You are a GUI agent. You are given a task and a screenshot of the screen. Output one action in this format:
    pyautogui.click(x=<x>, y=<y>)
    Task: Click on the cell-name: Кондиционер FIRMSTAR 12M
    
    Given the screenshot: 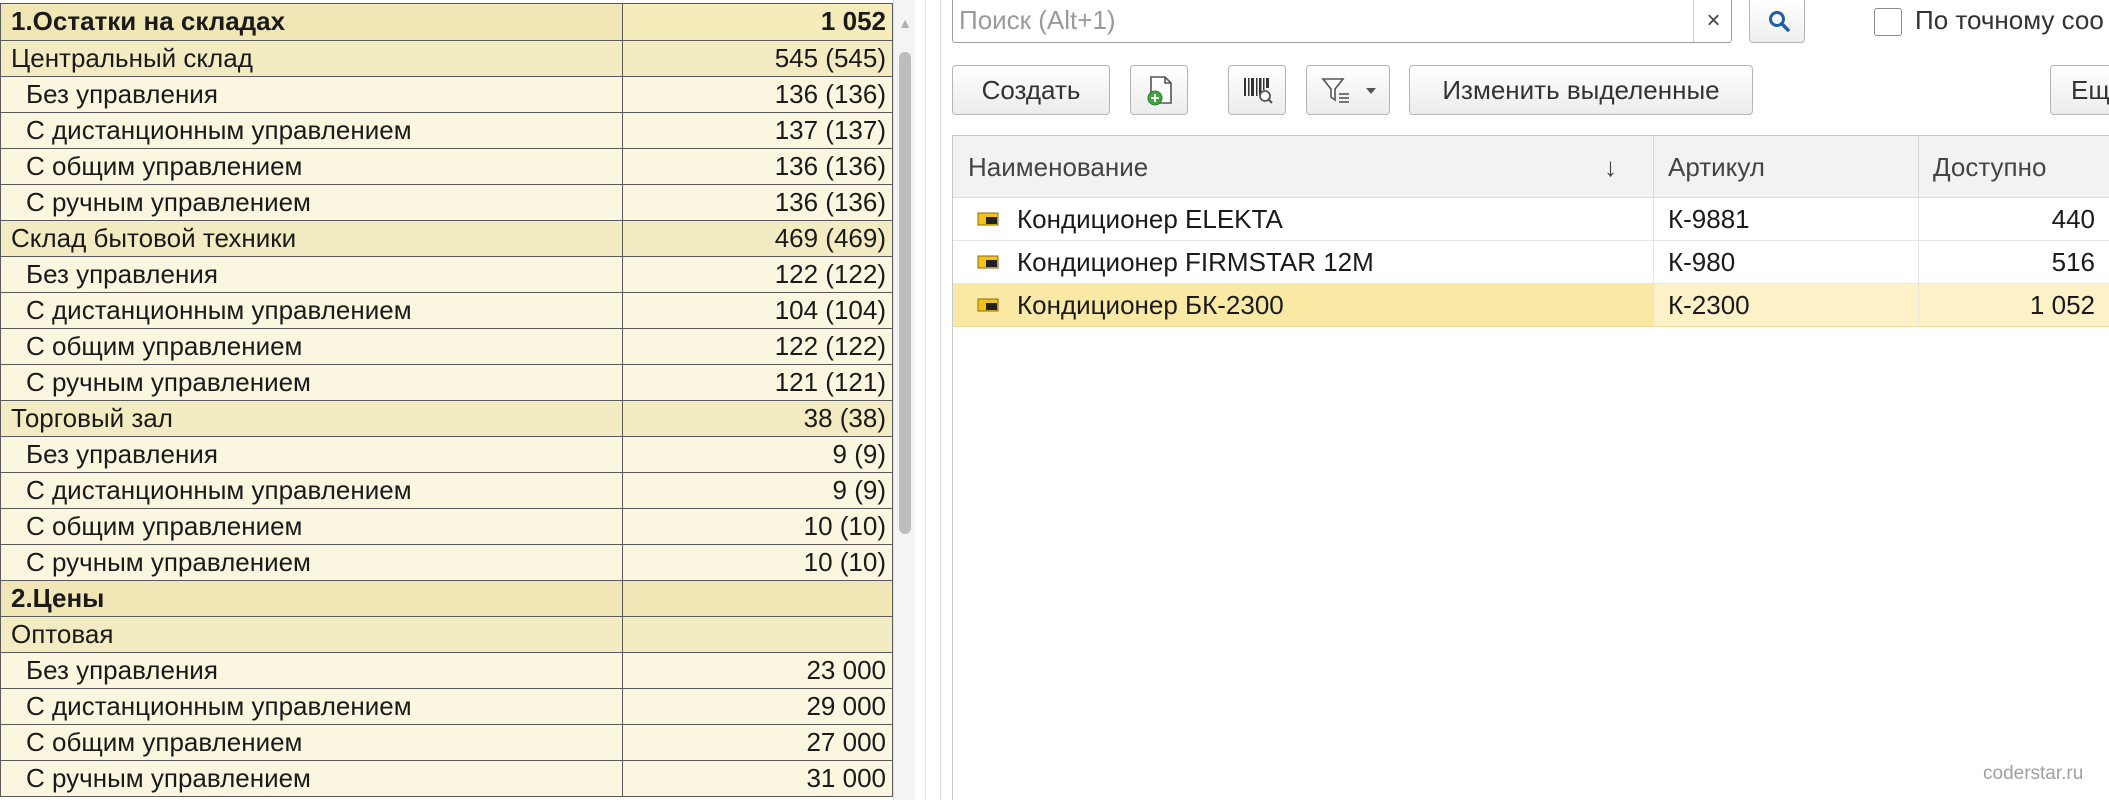 What is the action you would take?
    pyautogui.click(x=1195, y=262)
    